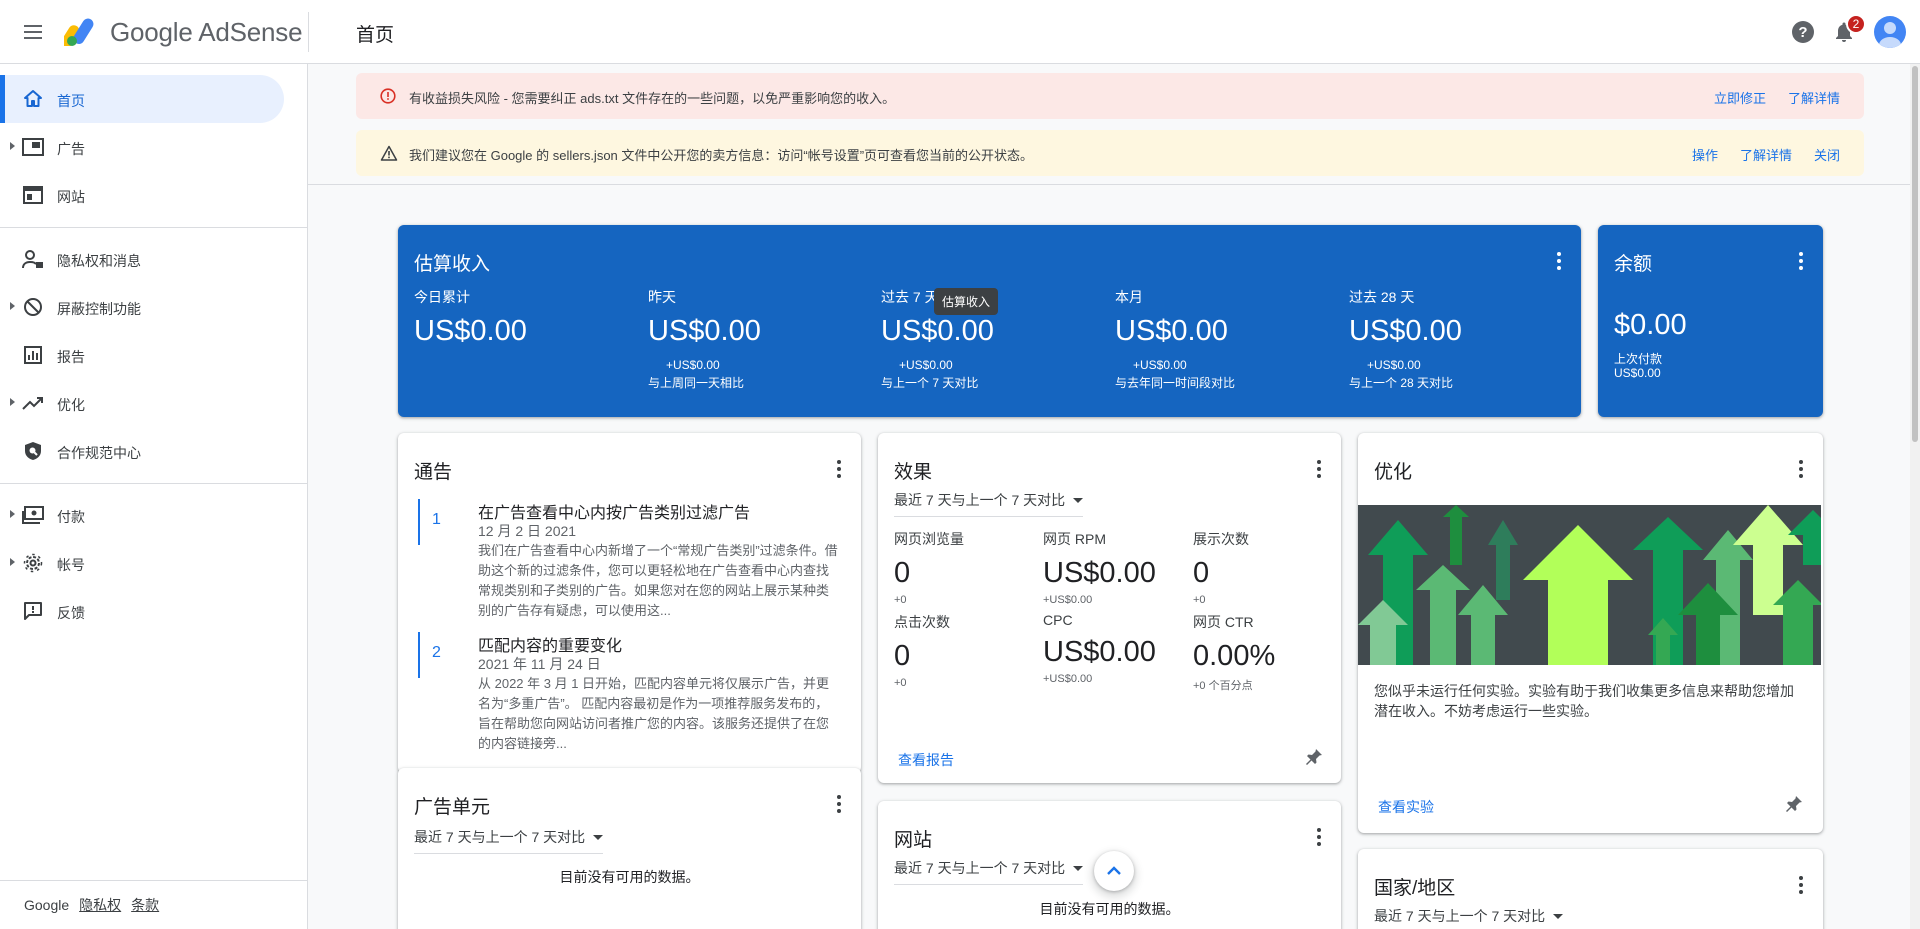 This screenshot has height=929, width=1920. I want to click on card-title: 网站, so click(913, 840).